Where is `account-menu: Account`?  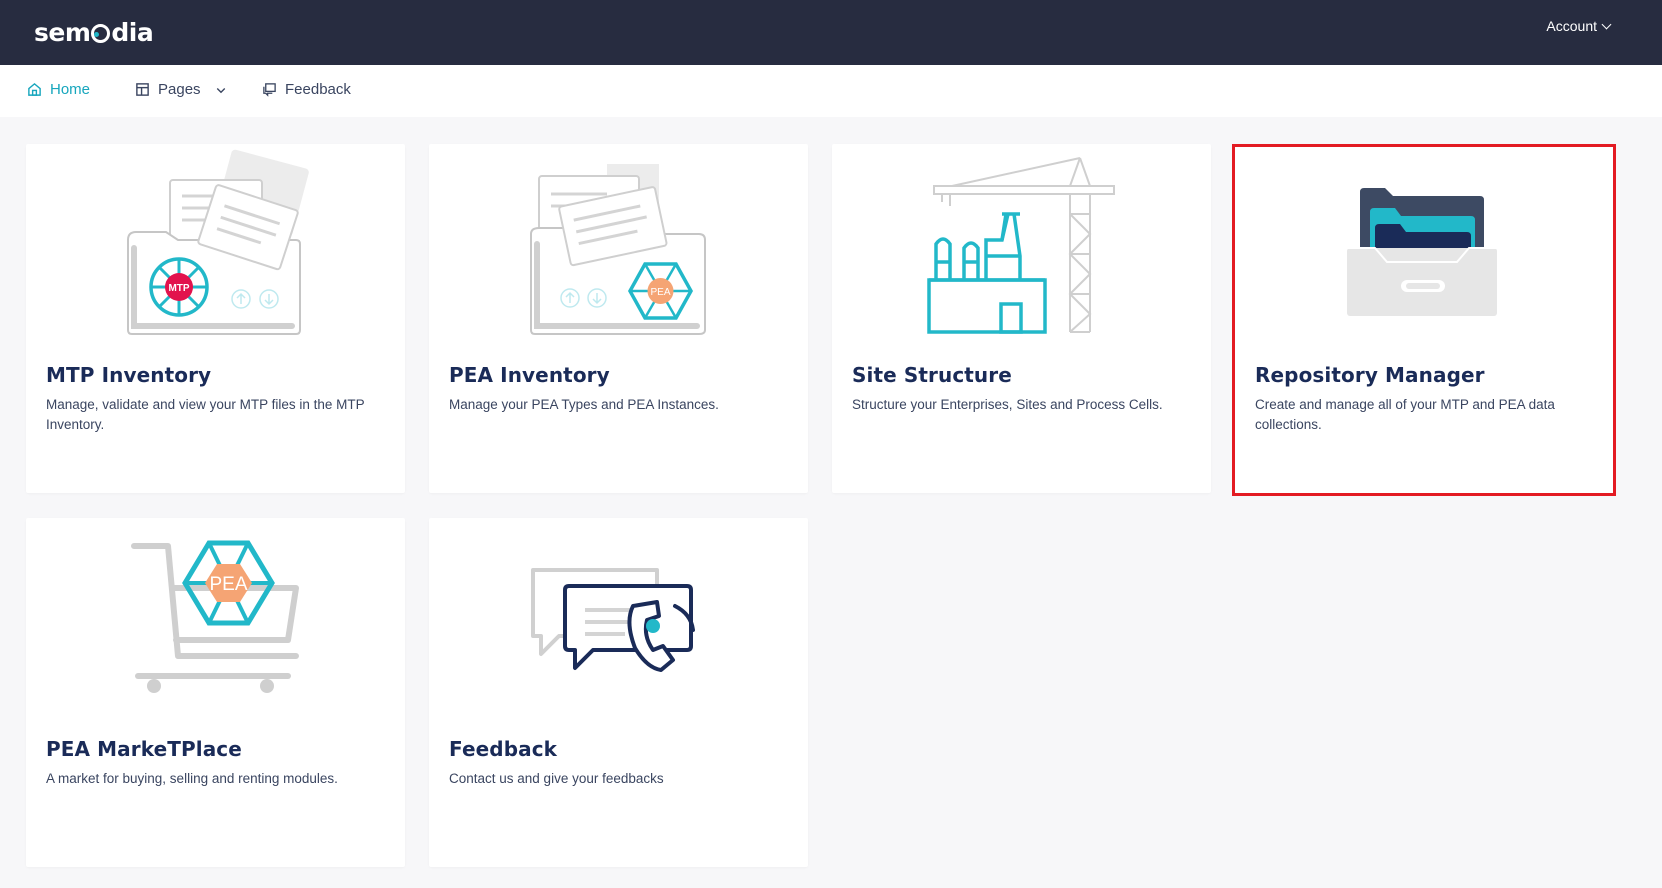
account-menu: Account is located at coordinates (1579, 26).